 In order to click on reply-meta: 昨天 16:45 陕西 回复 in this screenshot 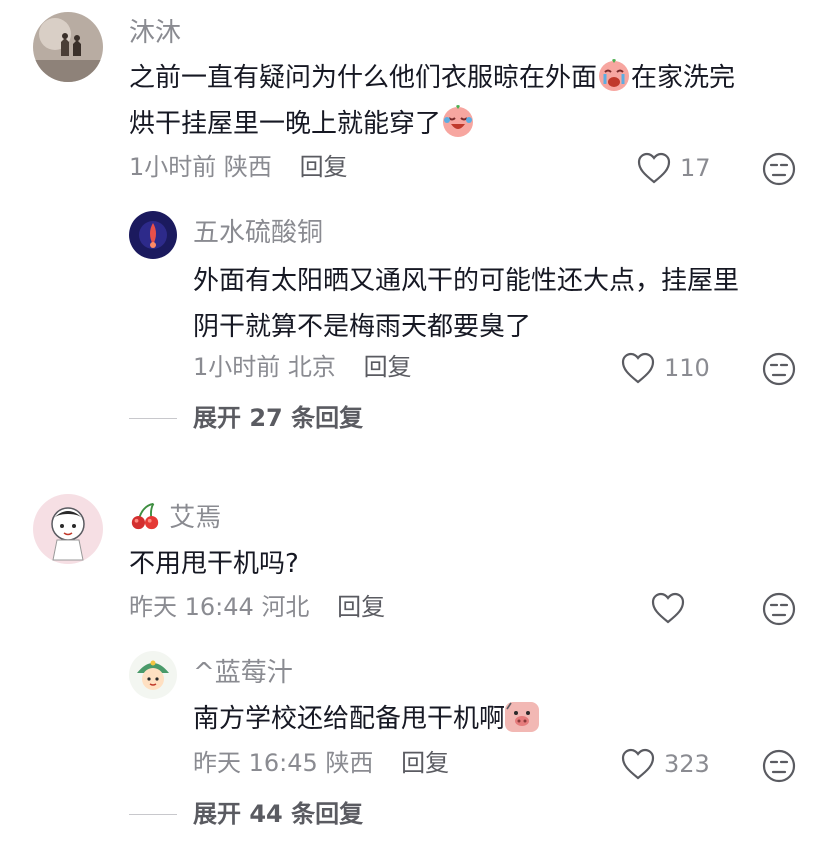, I will do `click(321, 763)`.